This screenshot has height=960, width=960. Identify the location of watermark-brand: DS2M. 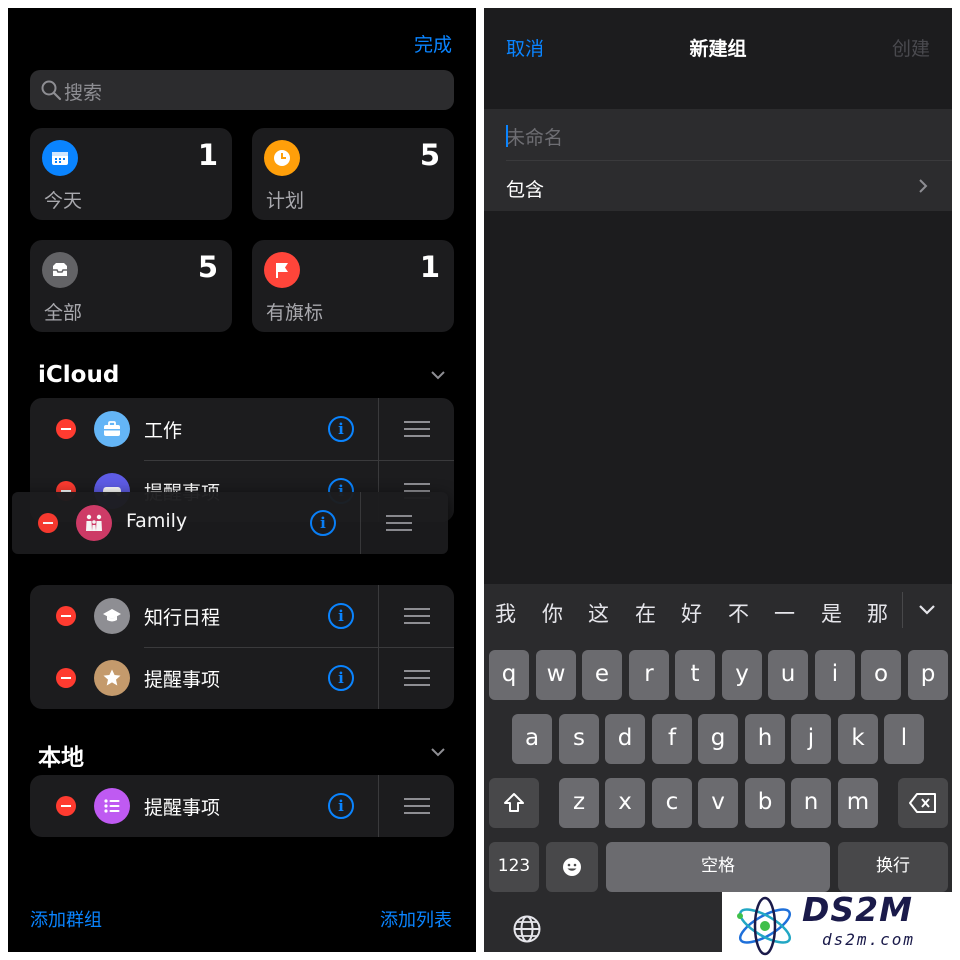
(857, 909).